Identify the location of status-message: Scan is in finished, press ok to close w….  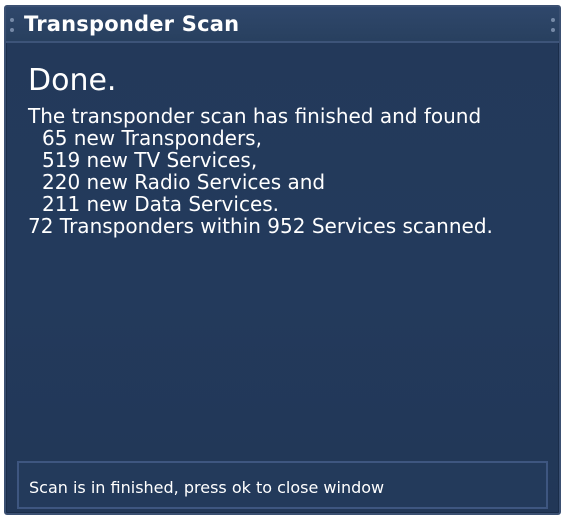
(207, 487).